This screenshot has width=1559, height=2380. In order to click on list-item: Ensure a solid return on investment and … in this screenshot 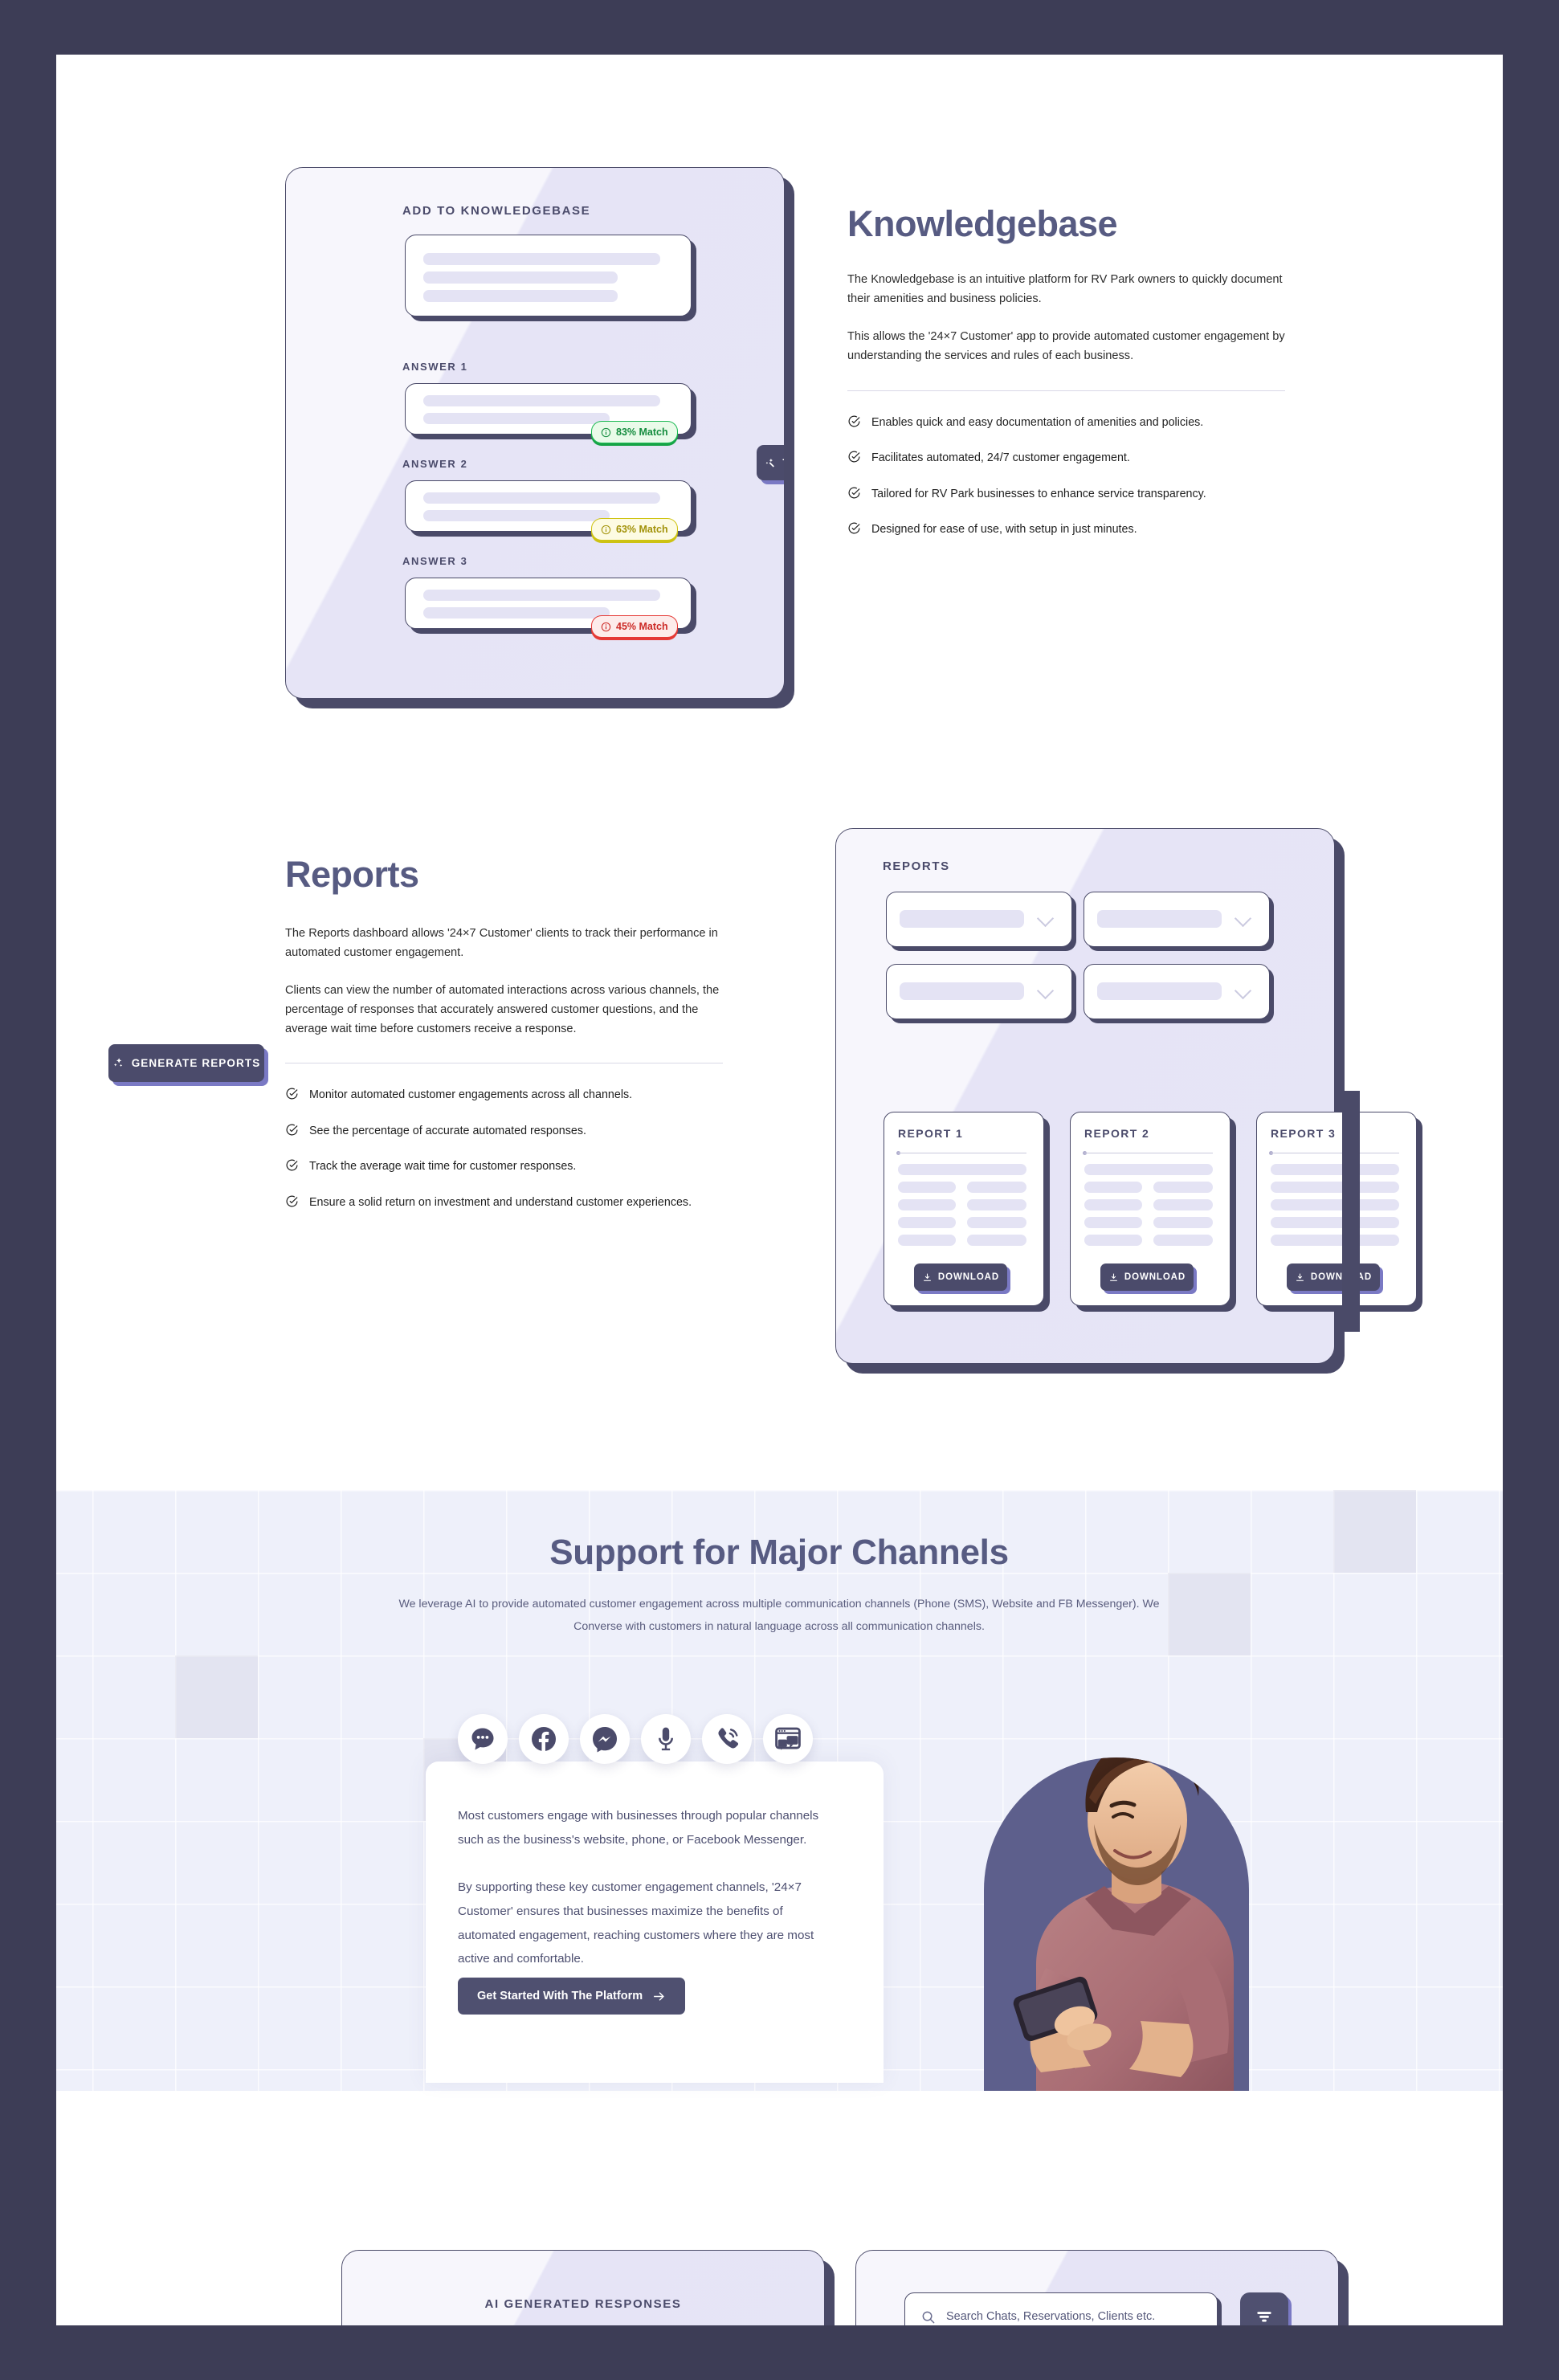, I will do `click(504, 1203)`.